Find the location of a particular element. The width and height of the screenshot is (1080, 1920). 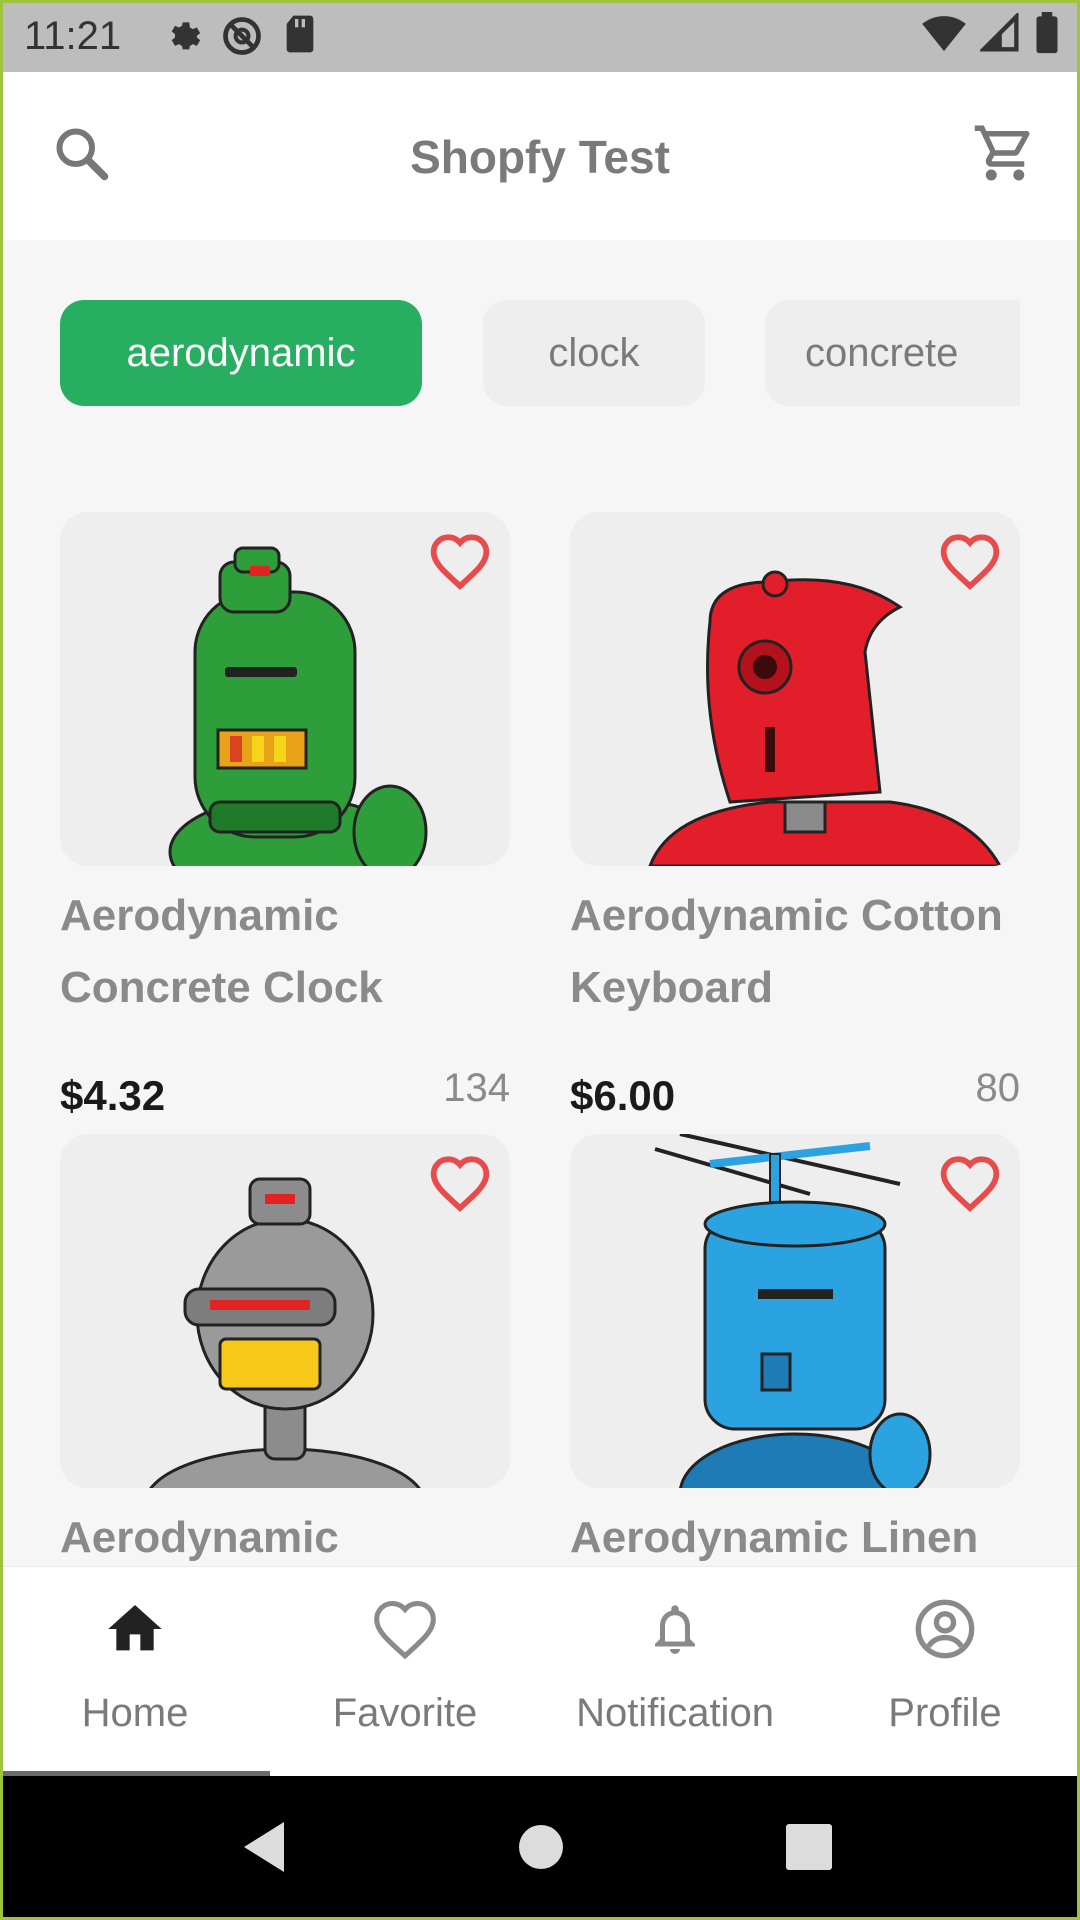

nav-favorite: Favorite is located at coordinates (405, 1672).